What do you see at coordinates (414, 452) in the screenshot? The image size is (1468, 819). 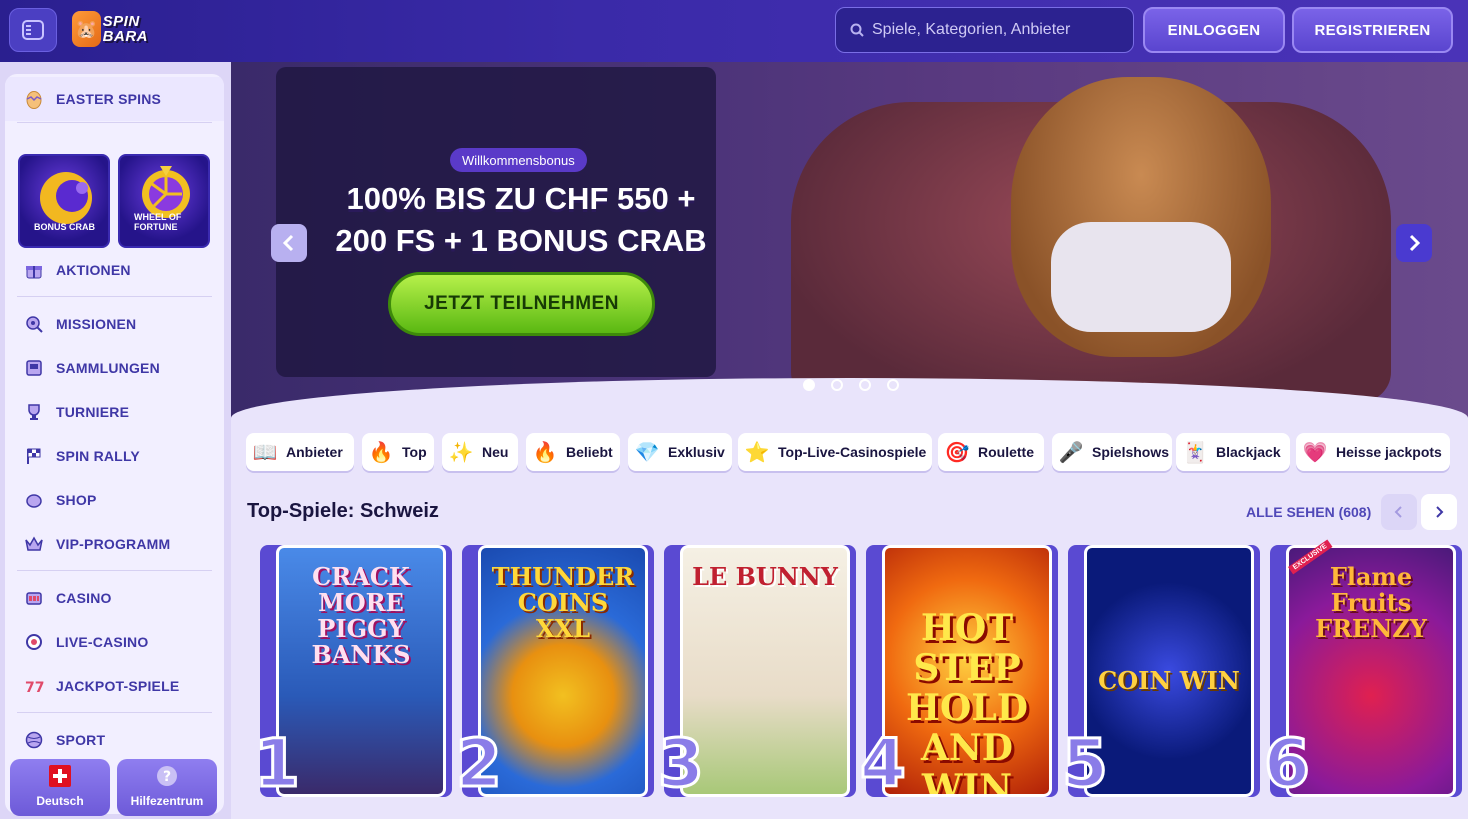 I see `category-label: Top` at bounding box center [414, 452].